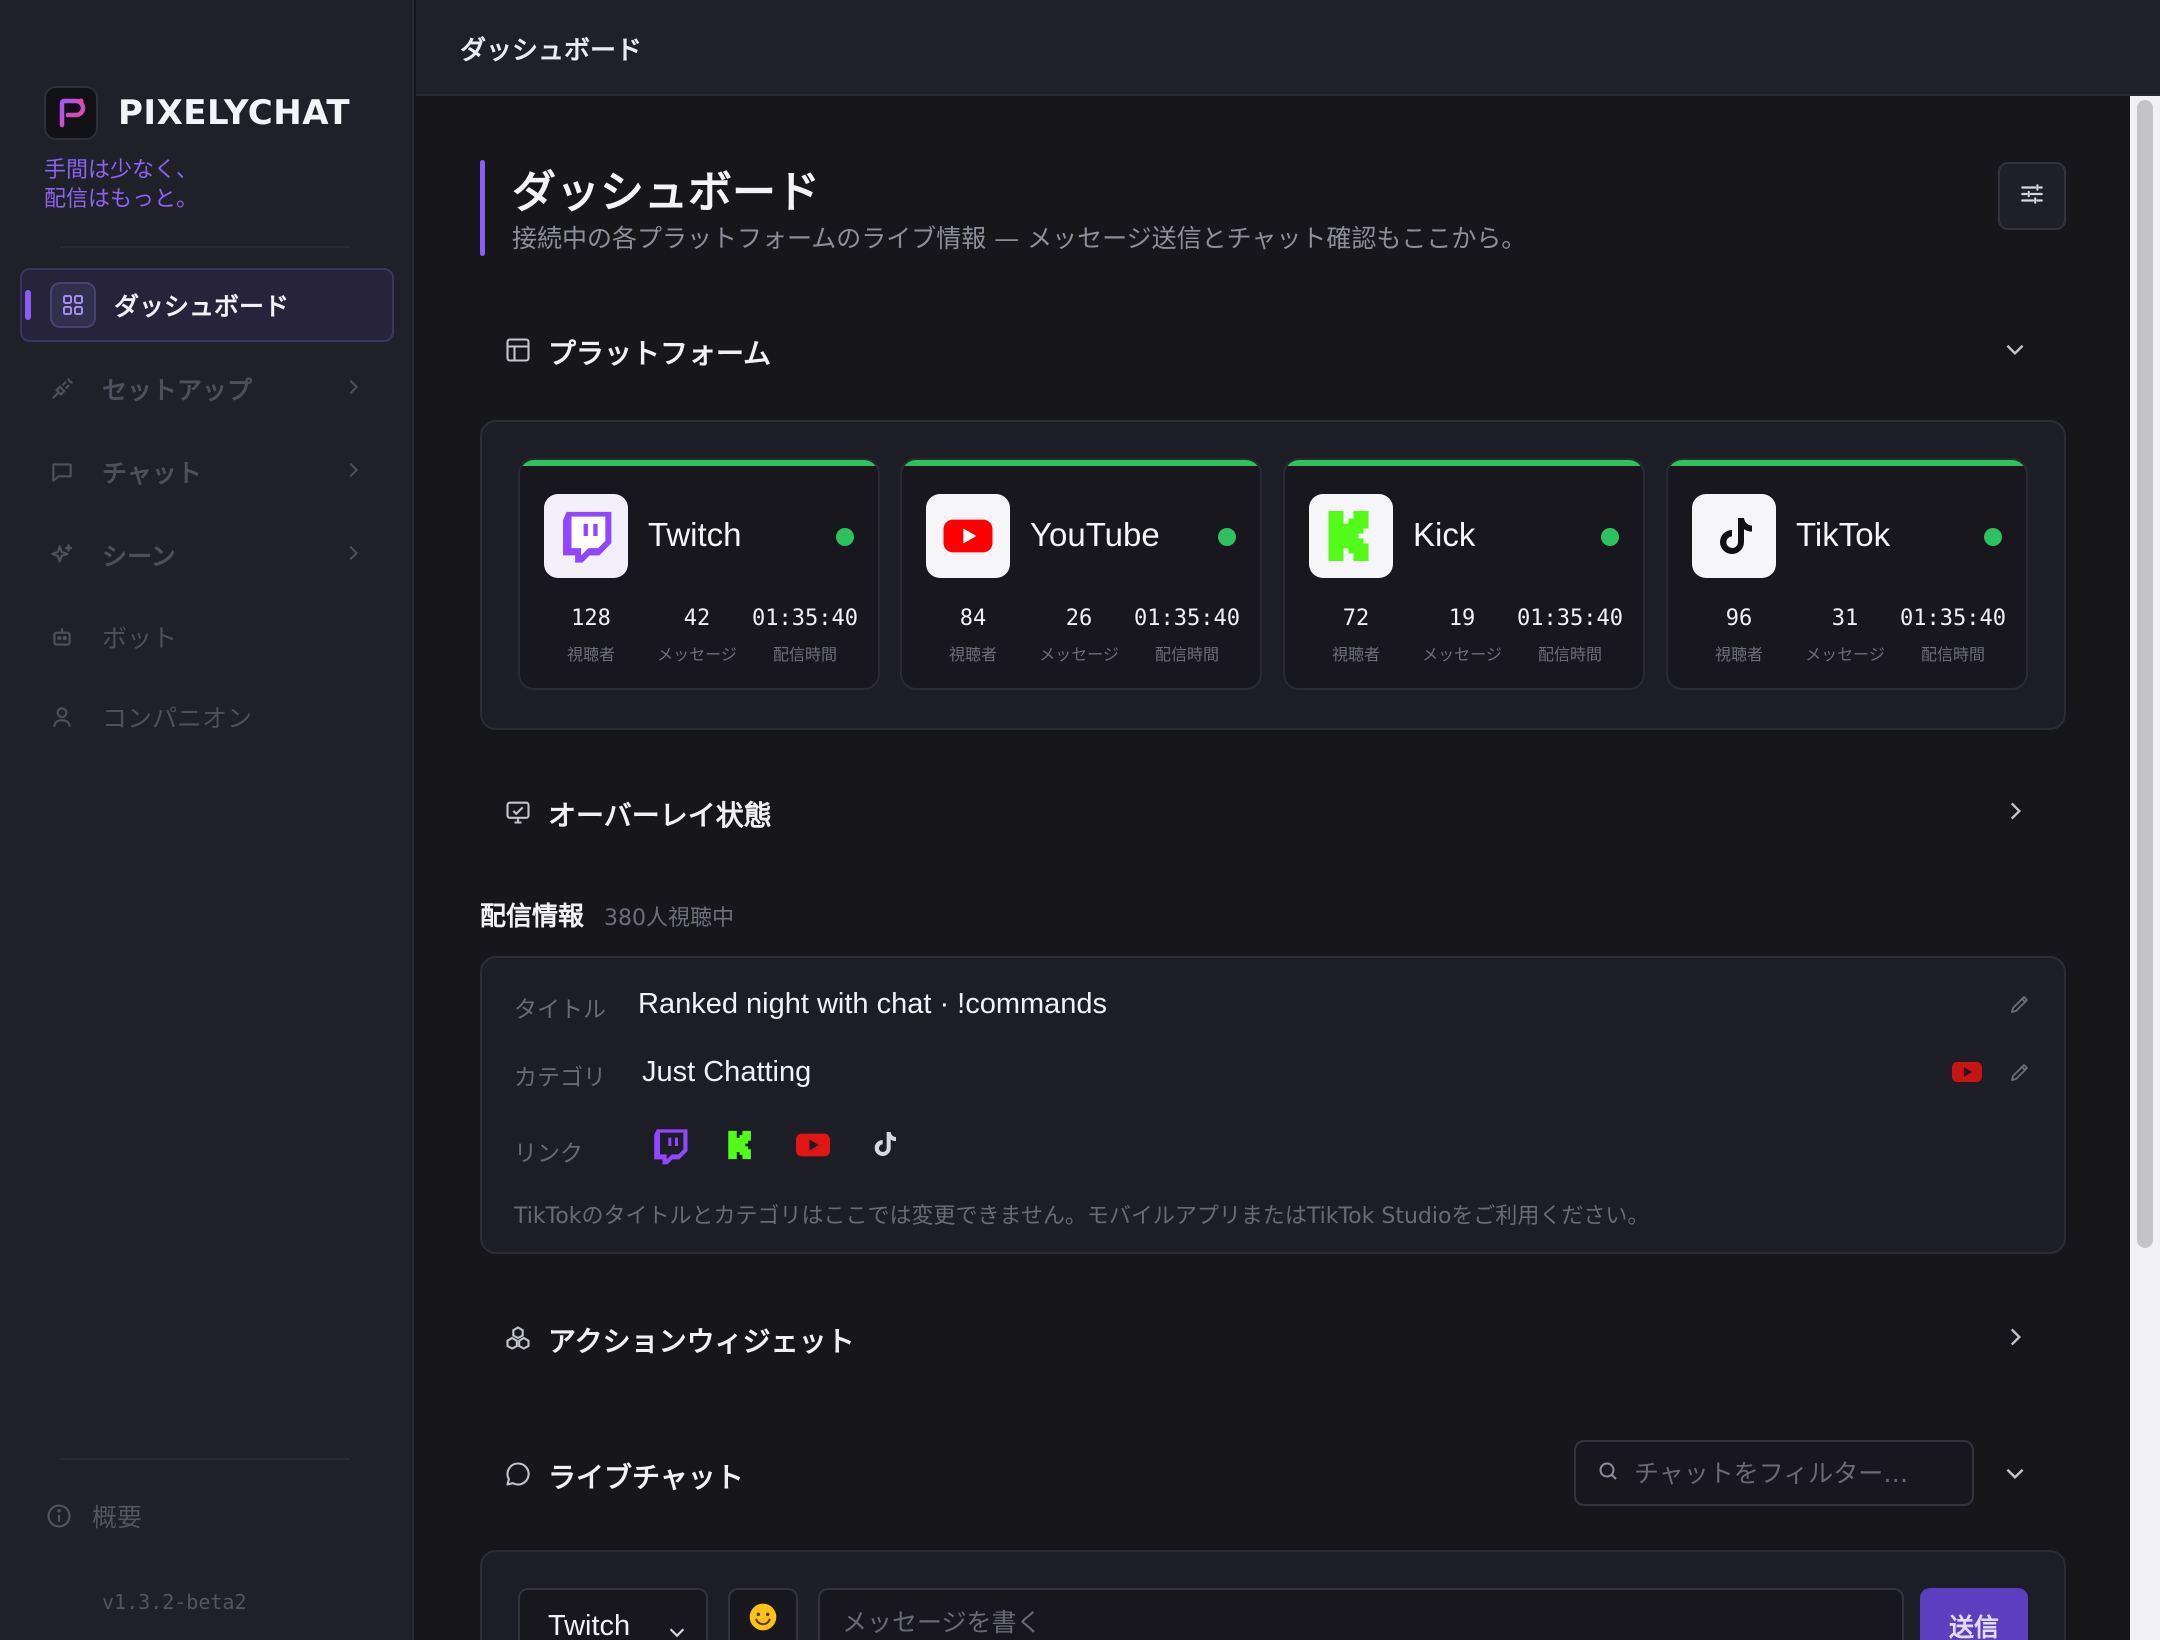 The width and height of the screenshot is (2160, 1640). Describe the element at coordinates (1081, 574) in the screenshot. I see `platform-card-youtube: YouTube 84 視聴者 26 メッセージ 01:35:40 配信時間` at that location.